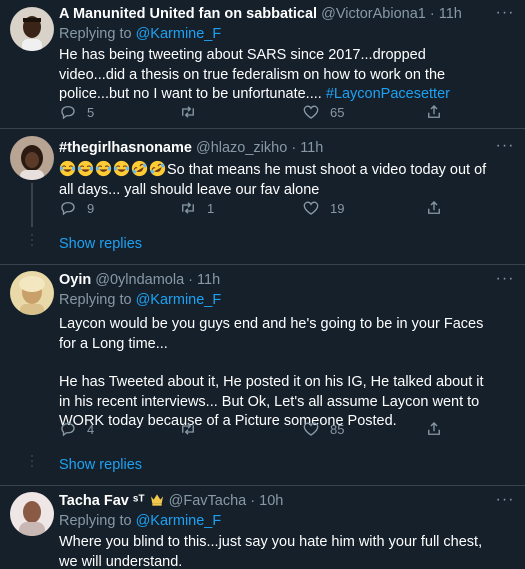 The height and width of the screenshot is (569, 525). I want to click on display-name: Tacha Fav ˢᵀ, so click(102, 501).